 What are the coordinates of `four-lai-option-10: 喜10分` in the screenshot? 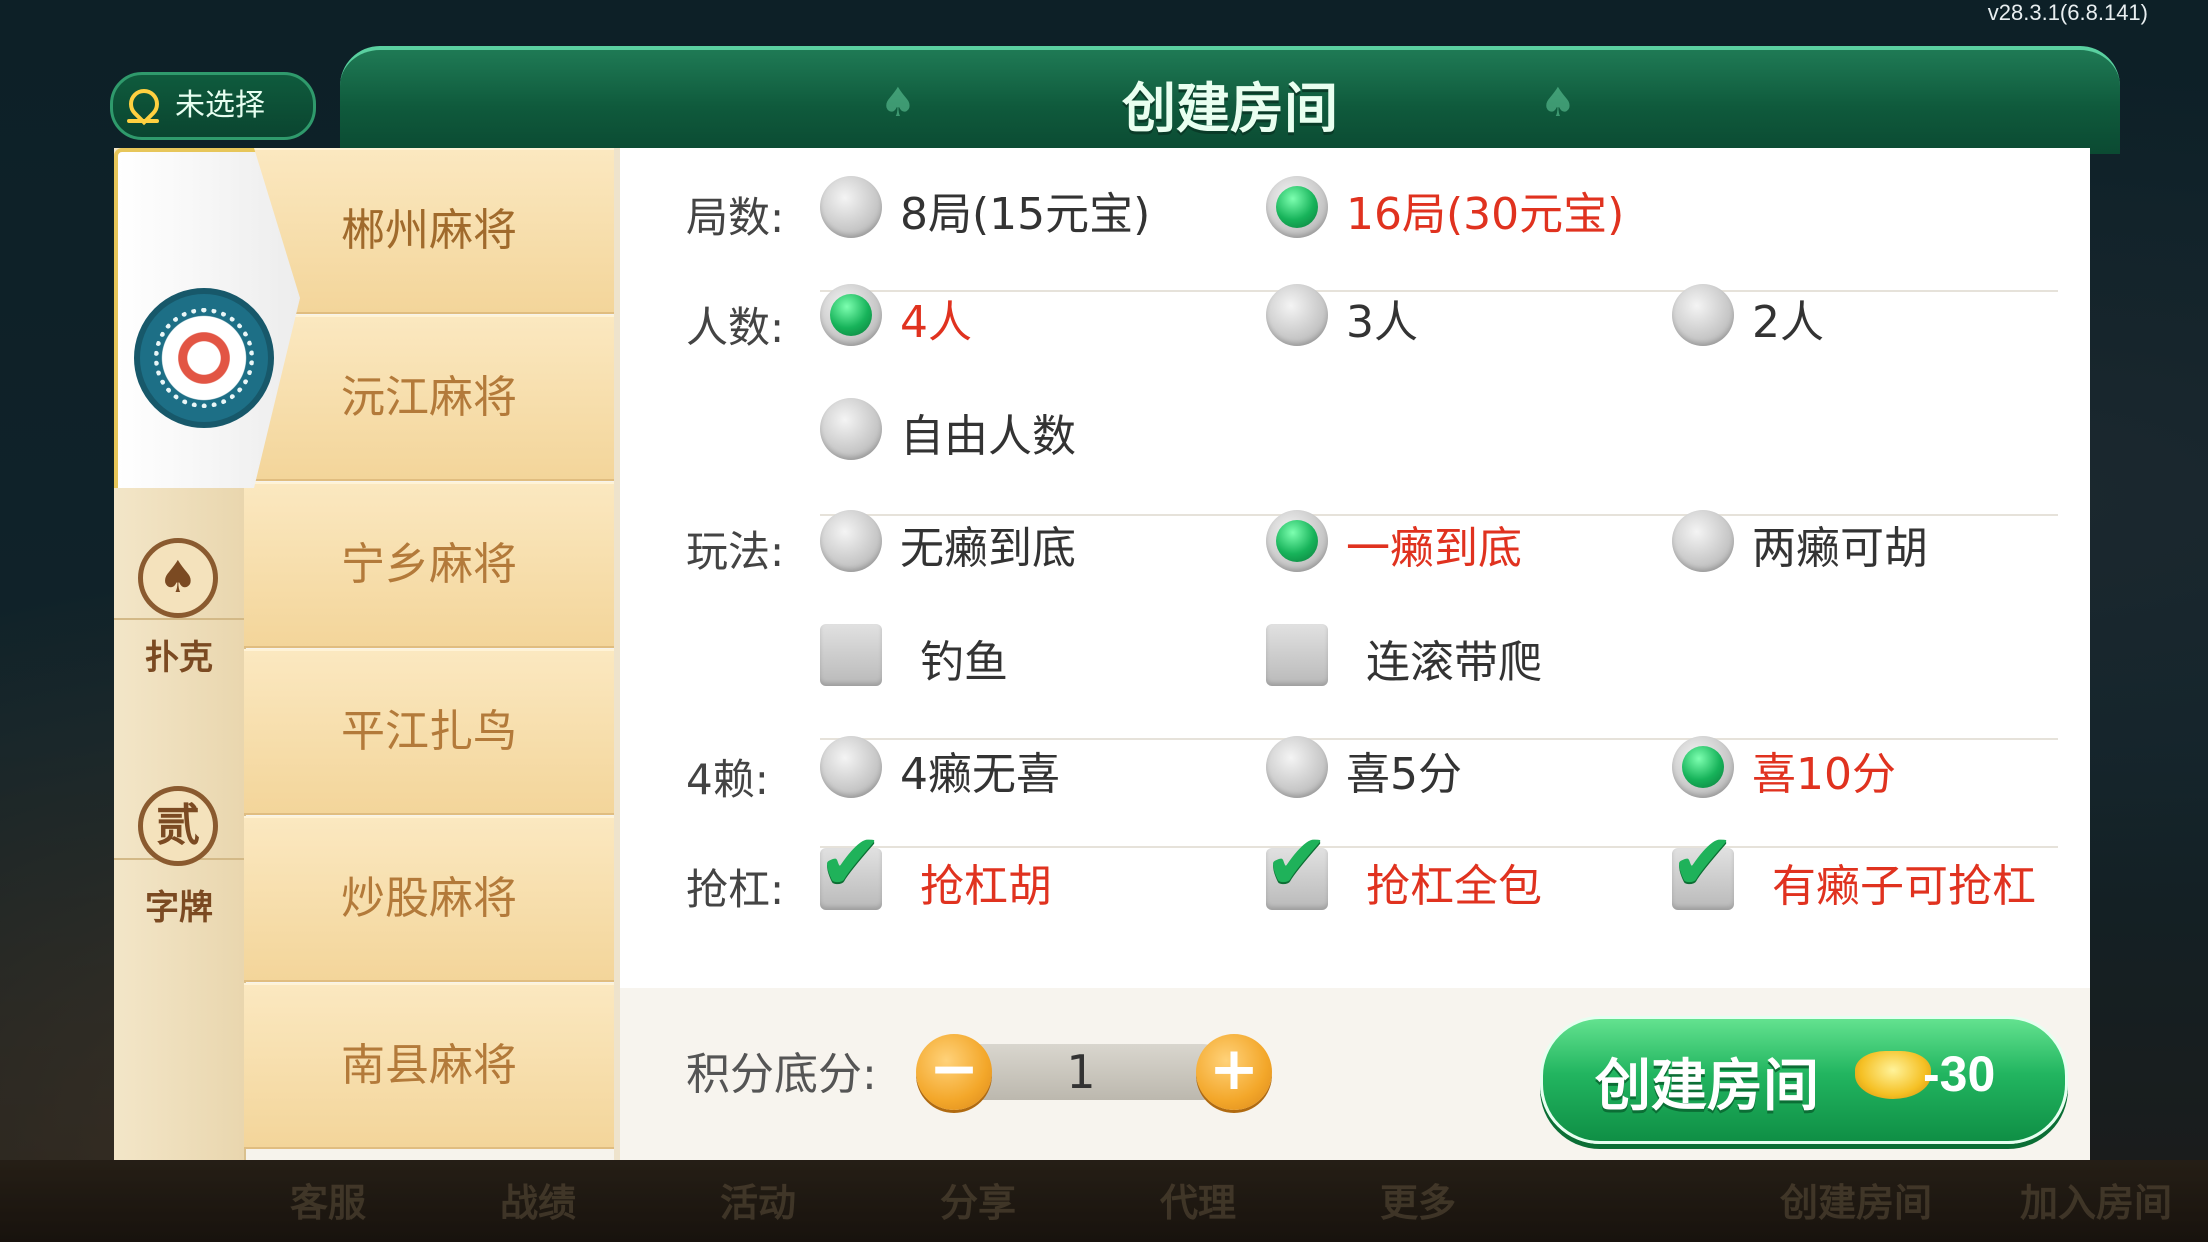 It's located at (1822, 769).